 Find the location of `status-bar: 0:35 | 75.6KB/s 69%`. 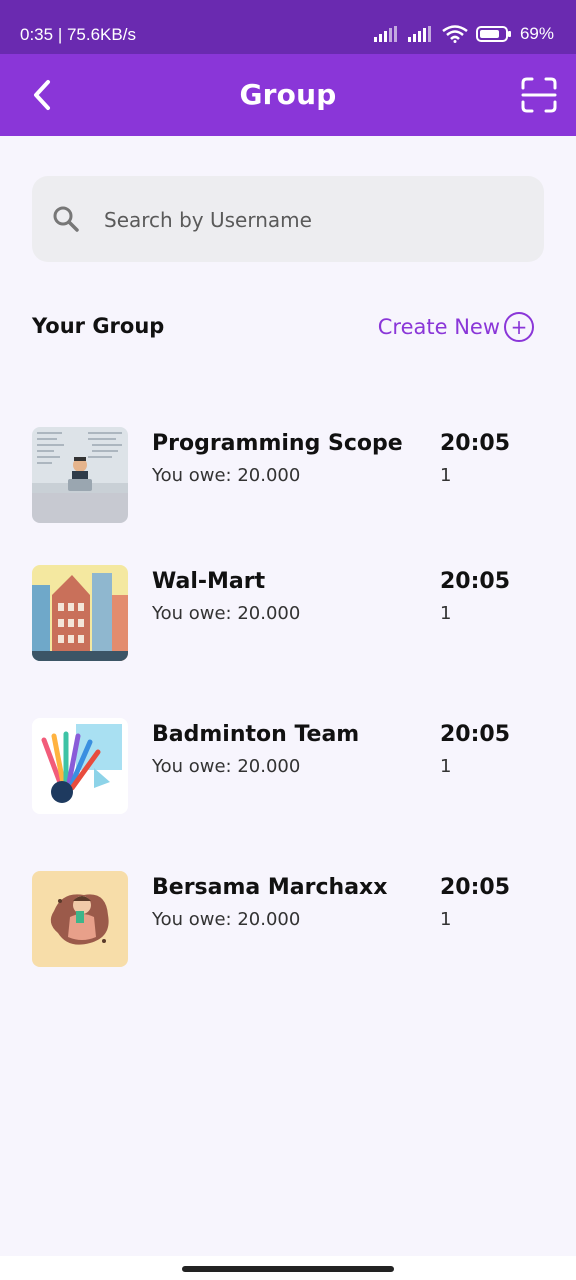

status-bar: 0:35 | 75.6KB/s 69% is located at coordinates (288, 27).